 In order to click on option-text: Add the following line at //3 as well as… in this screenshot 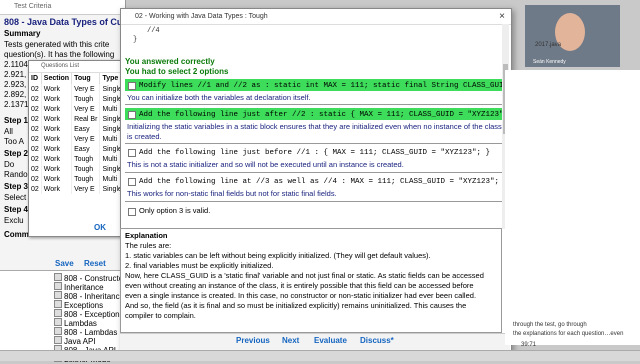, I will do `click(319, 182)`.